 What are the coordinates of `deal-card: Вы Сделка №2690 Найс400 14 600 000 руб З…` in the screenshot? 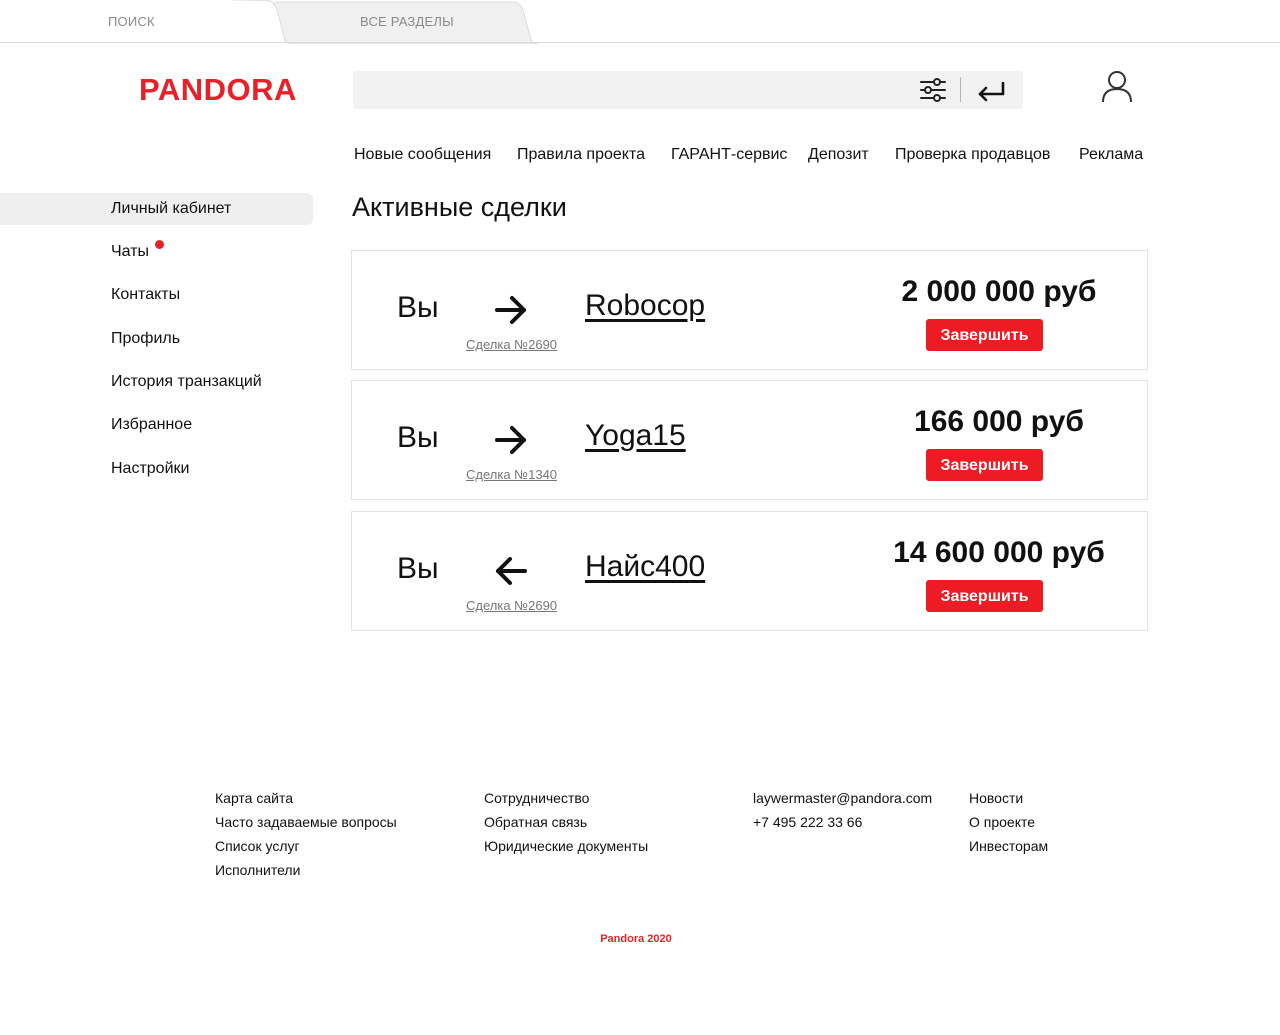 It's located at (749, 571).